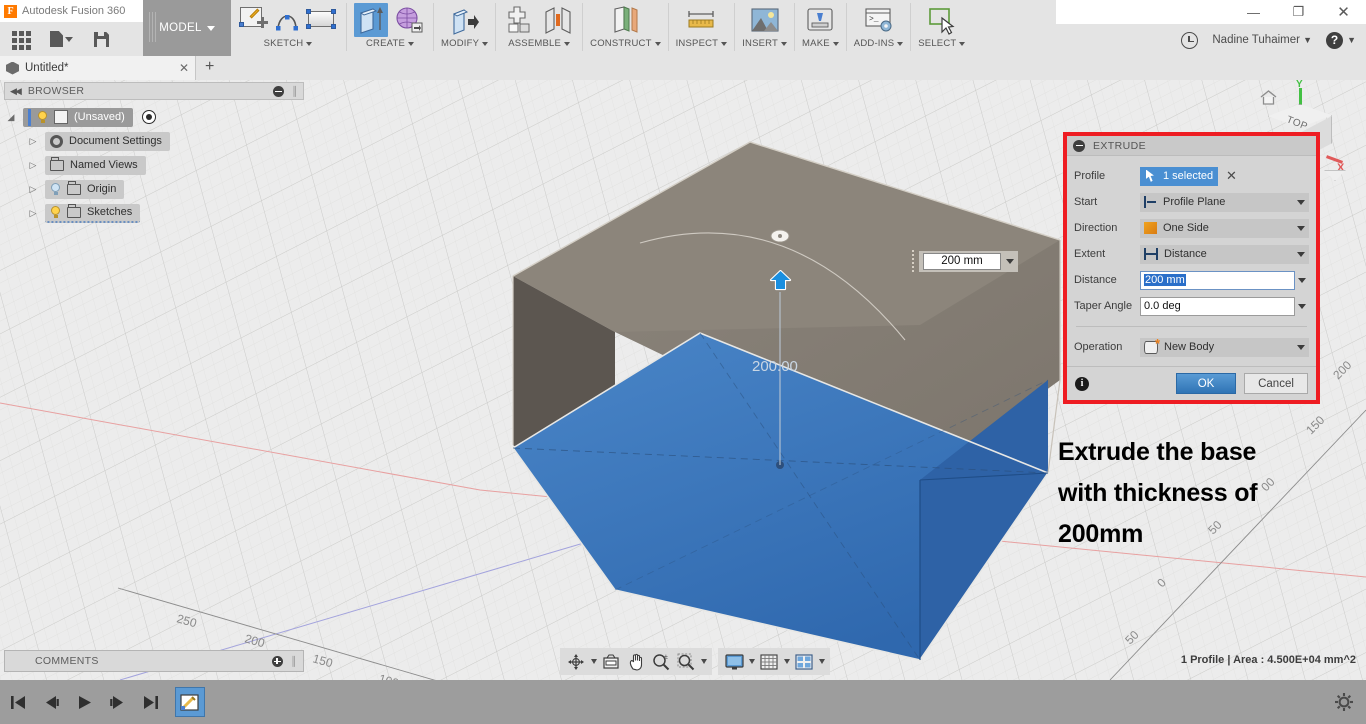 This screenshot has width=1366, height=724. Describe the element at coordinates (942, 20) in the screenshot. I see `select-icon` at that location.